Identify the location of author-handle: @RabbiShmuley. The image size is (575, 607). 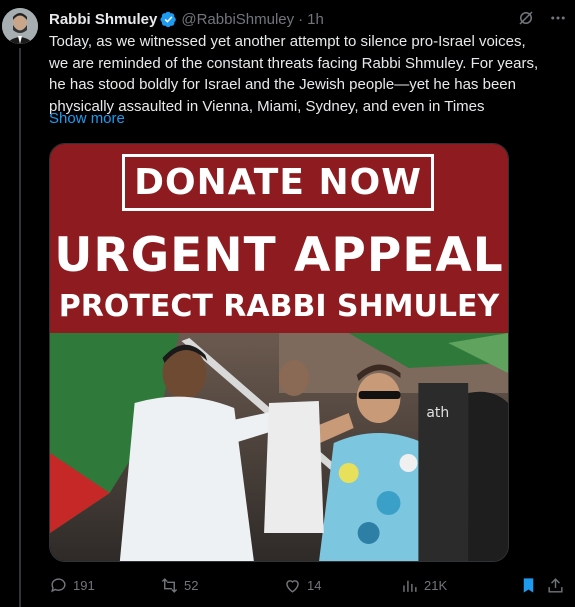
(237, 19).